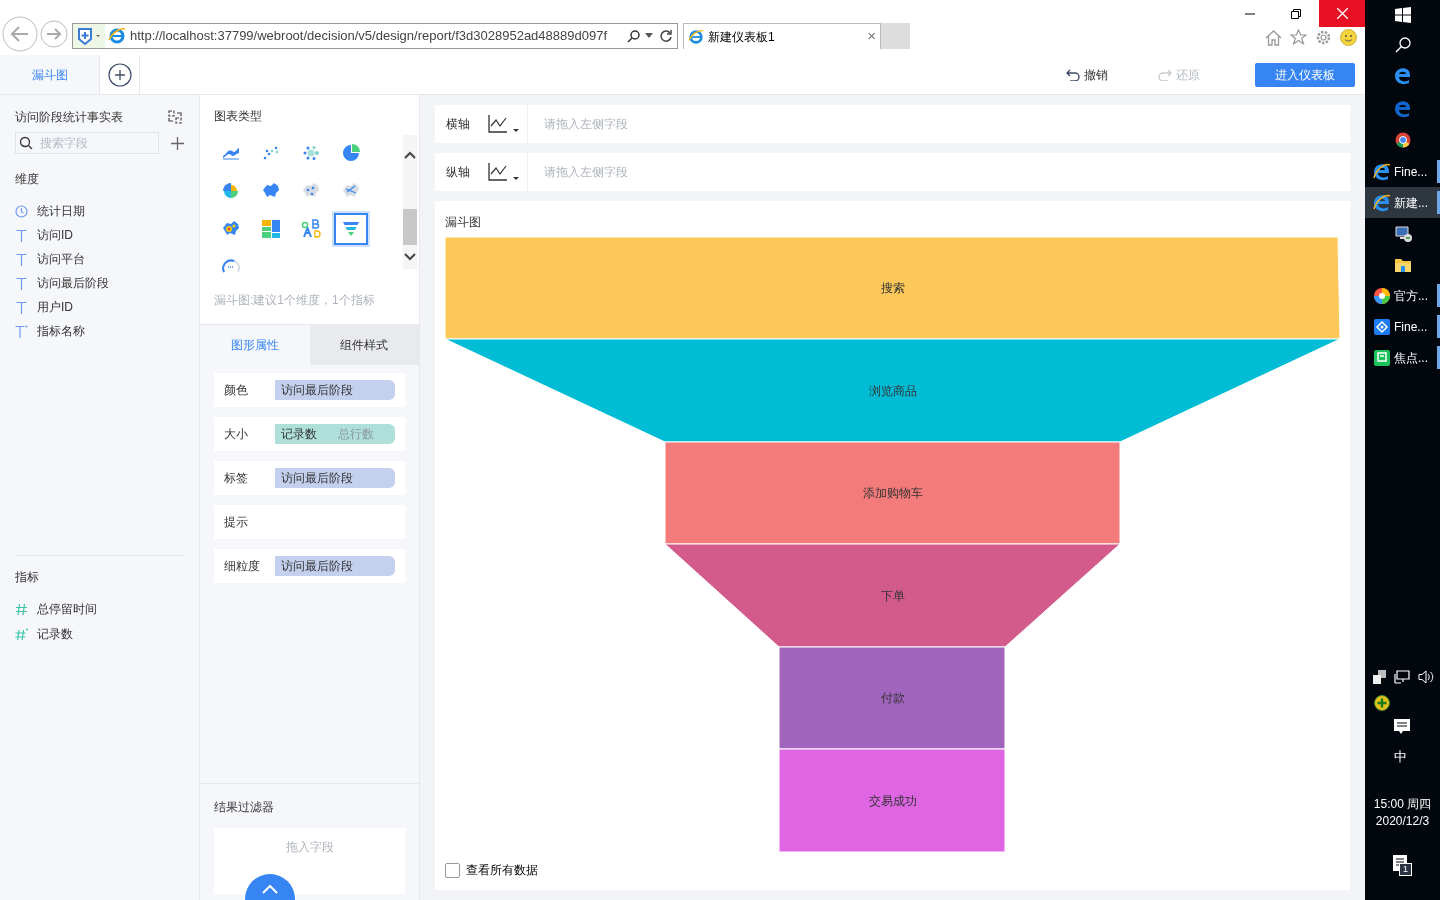 The width and height of the screenshot is (1440, 900). What do you see at coordinates (87, 143) in the screenshot?
I see `search-field: 搜索字段` at bounding box center [87, 143].